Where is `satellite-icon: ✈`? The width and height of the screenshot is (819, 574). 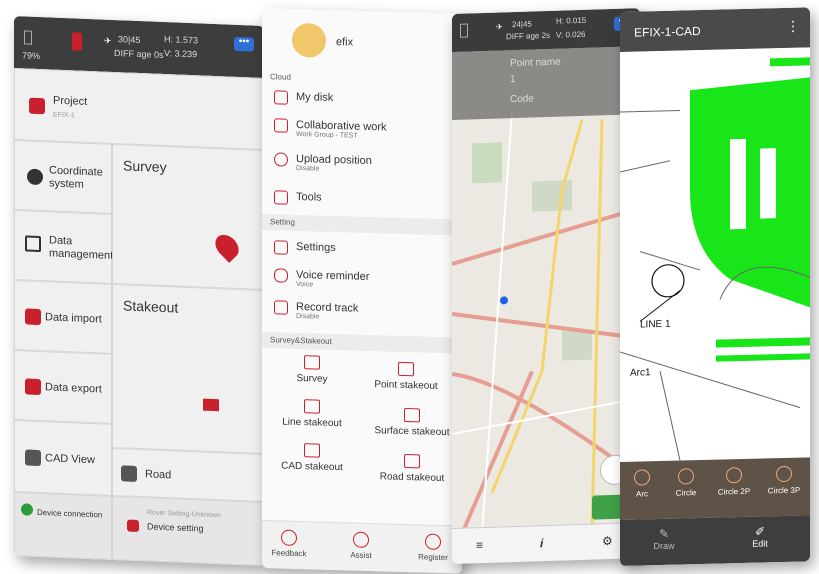 satellite-icon: ✈ is located at coordinates (108, 40).